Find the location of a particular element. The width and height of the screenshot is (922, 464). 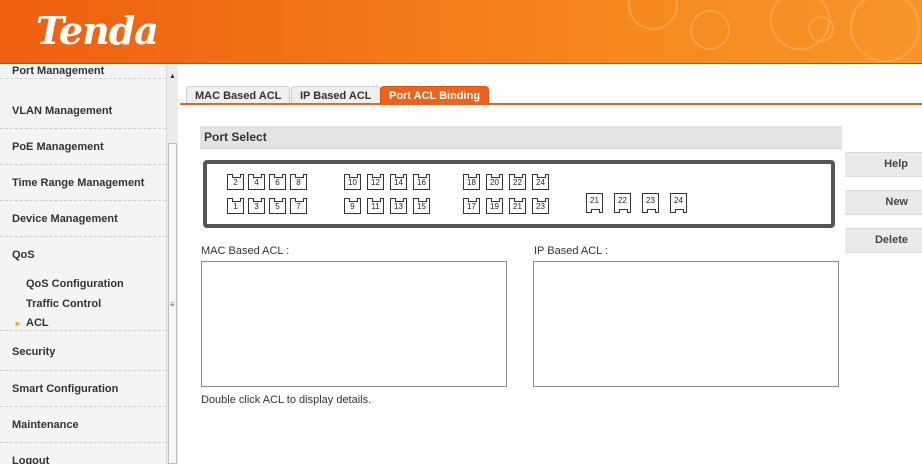

sidebar-item-maintenance: Maintenance is located at coordinates (83, 425).